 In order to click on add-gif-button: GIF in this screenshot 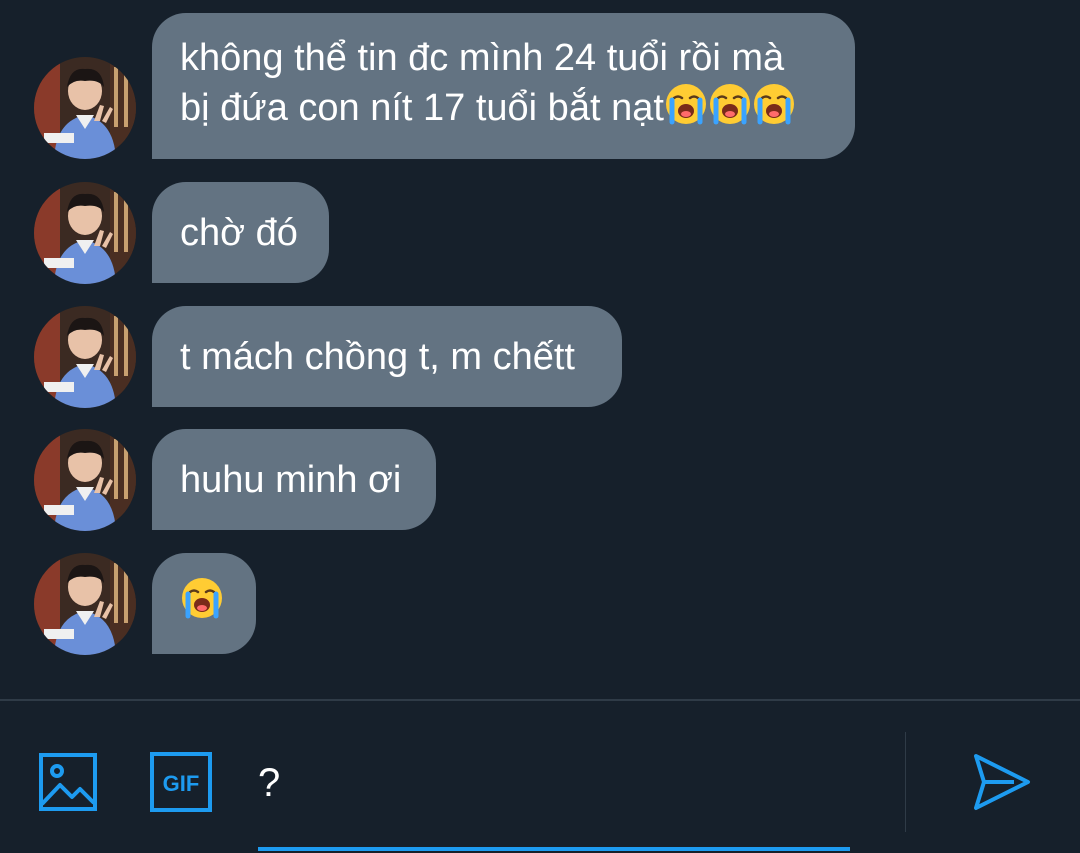, I will do `click(181, 782)`.